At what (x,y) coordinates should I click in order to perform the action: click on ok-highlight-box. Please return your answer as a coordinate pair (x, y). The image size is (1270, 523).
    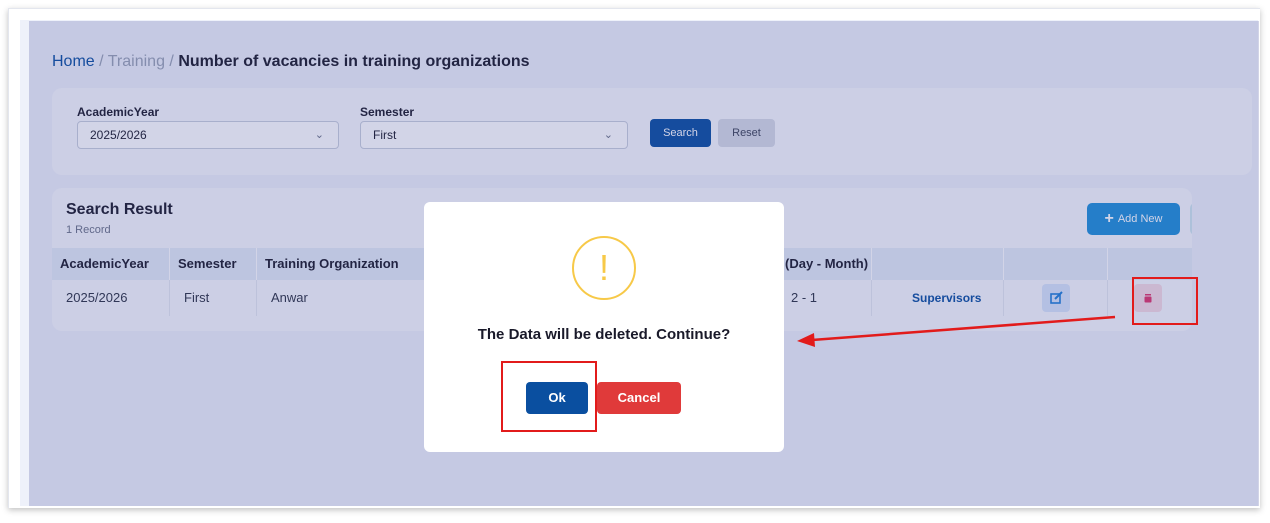
    Looking at the image, I should click on (549, 396).